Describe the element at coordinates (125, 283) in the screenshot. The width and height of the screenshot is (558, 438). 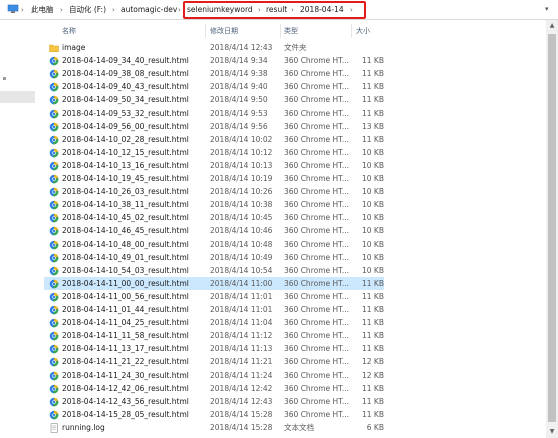
I see `file-name: 2018-04-14-11_00_00_result.html` at that location.